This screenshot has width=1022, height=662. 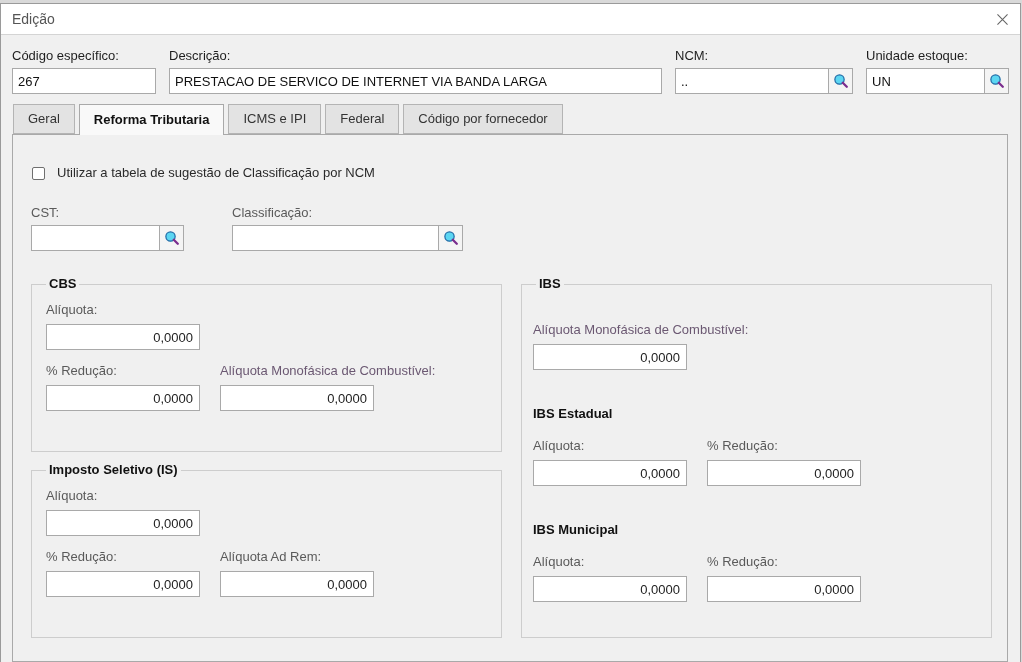 What do you see at coordinates (917, 55) in the screenshot?
I see `field-label: Unidade estoque:` at bounding box center [917, 55].